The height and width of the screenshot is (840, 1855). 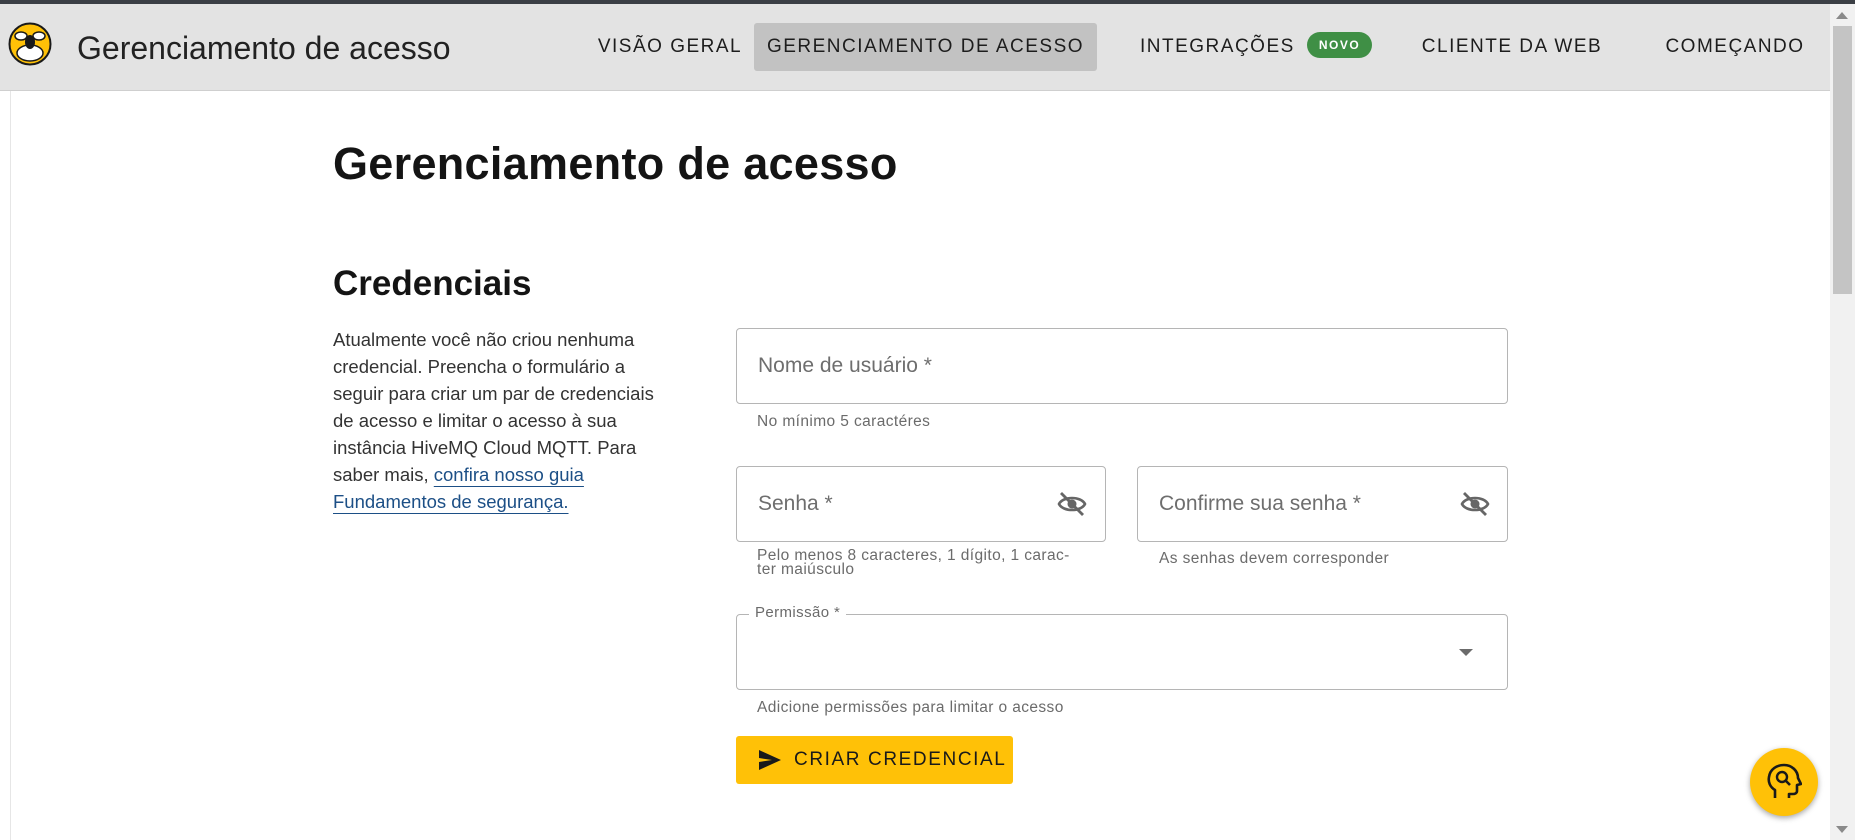 What do you see at coordinates (10, 465) in the screenshot?
I see `content-left-border` at bounding box center [10, 465].